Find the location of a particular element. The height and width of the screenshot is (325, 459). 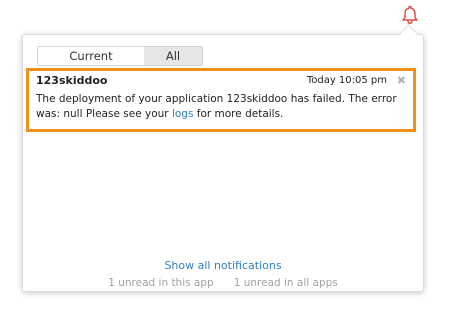

notification-filter-tabs: Current application All is located at coordinates (120, 56).